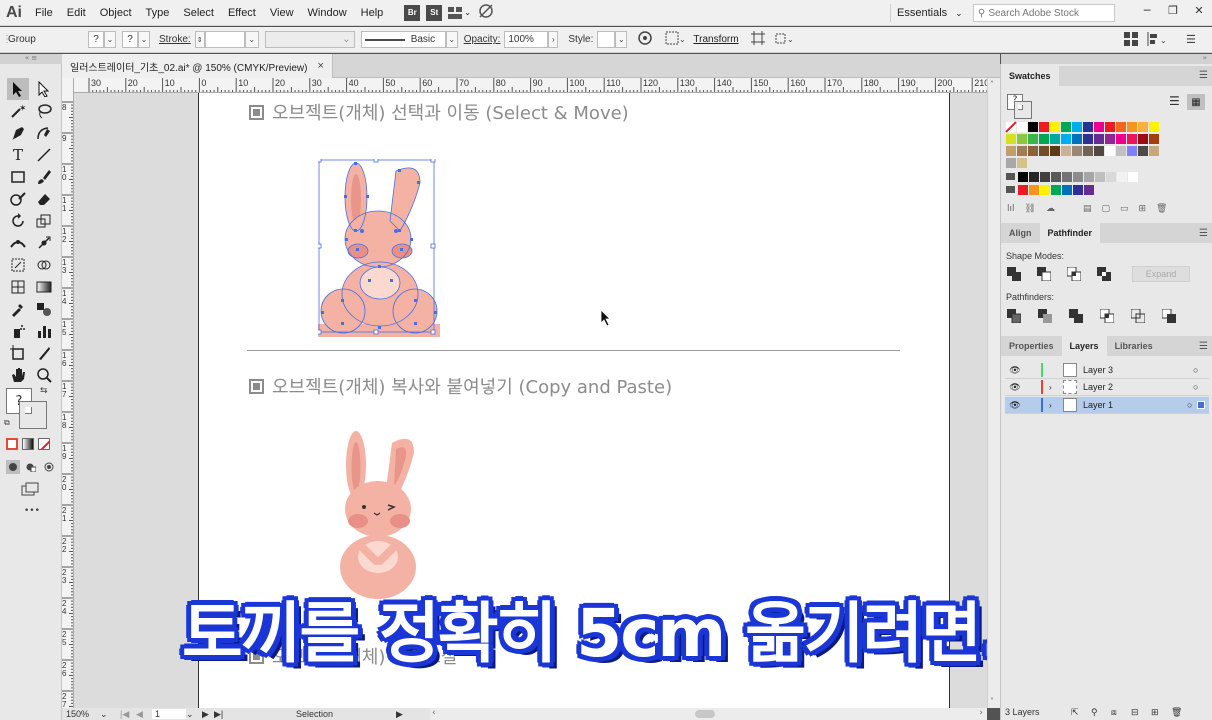 The height and width of the screenshot is (720, 1212). What do you see at coordinates (44, 391) in the screenshot?
I see `swap-fill-stroke-icon: ⇆` at bounding box center [44, 391].